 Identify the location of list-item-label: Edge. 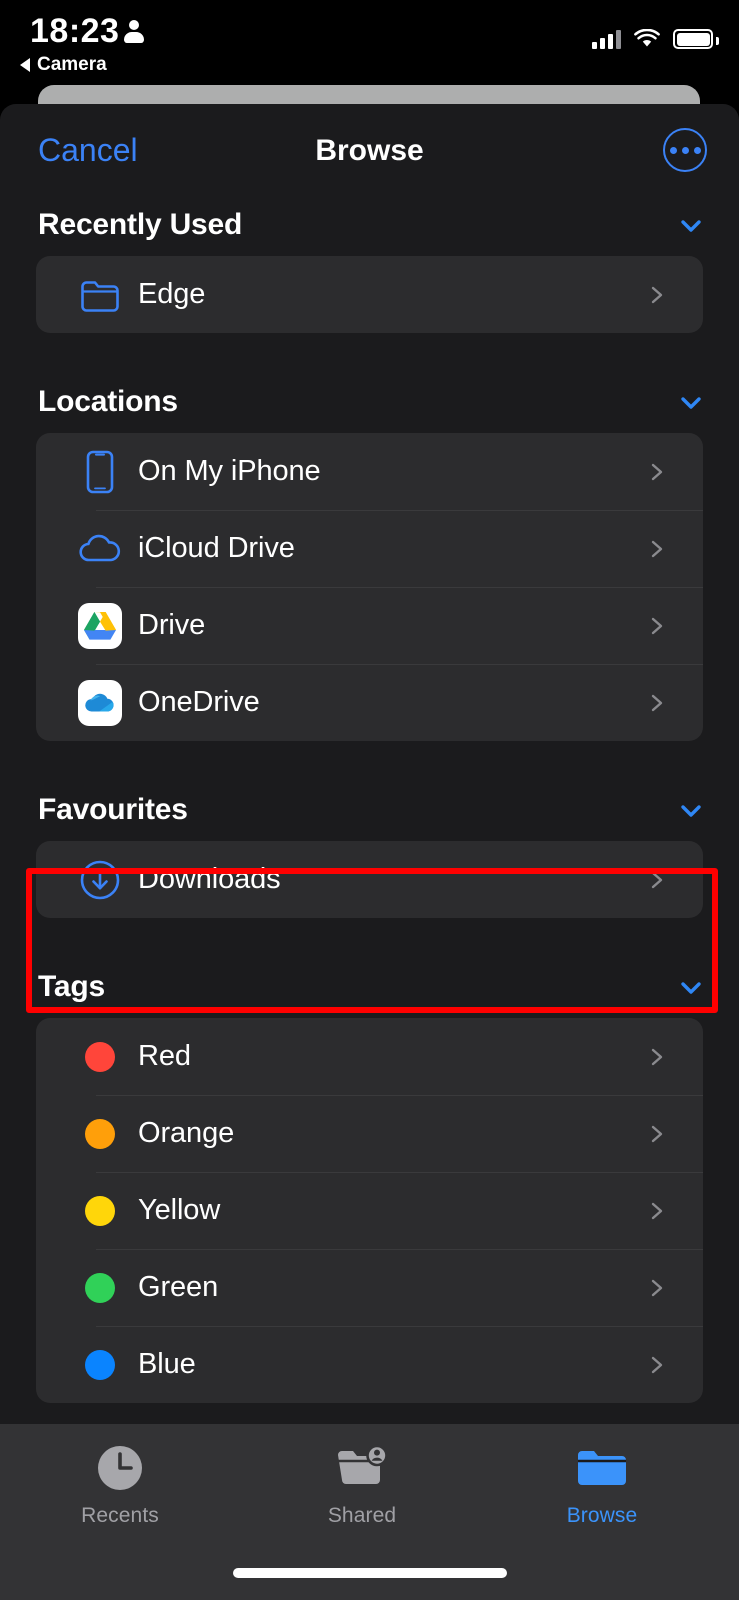
(172, 294).